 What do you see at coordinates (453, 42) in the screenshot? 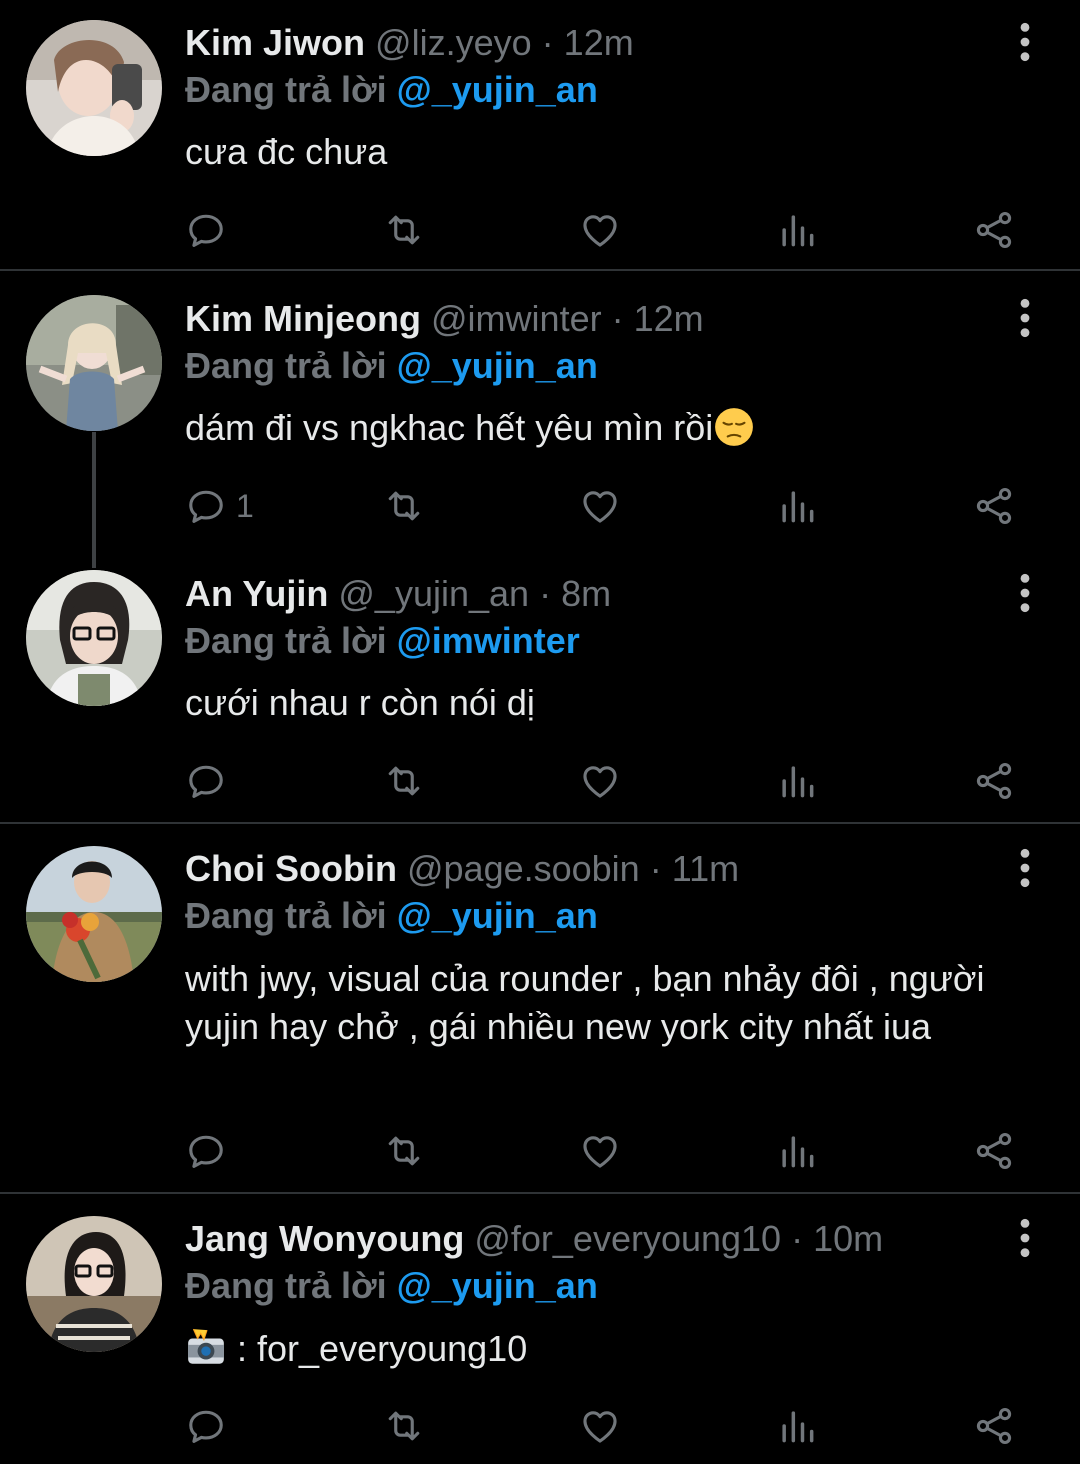
I see `username-handle: @liz.yeyo` at bounding box center [453, 42].